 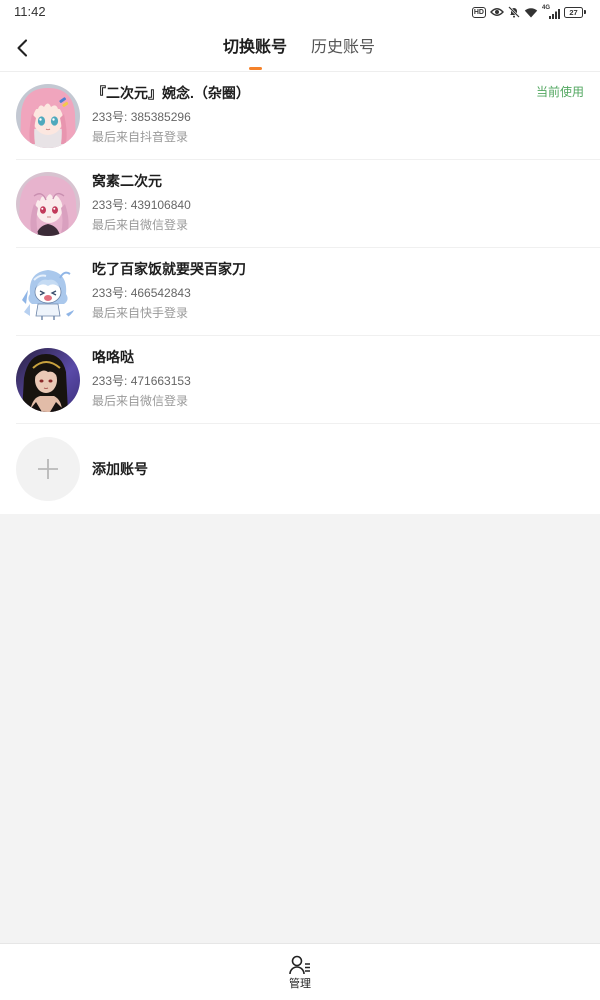 I want to click on user-manage-icon, so click(x=299, y=965).